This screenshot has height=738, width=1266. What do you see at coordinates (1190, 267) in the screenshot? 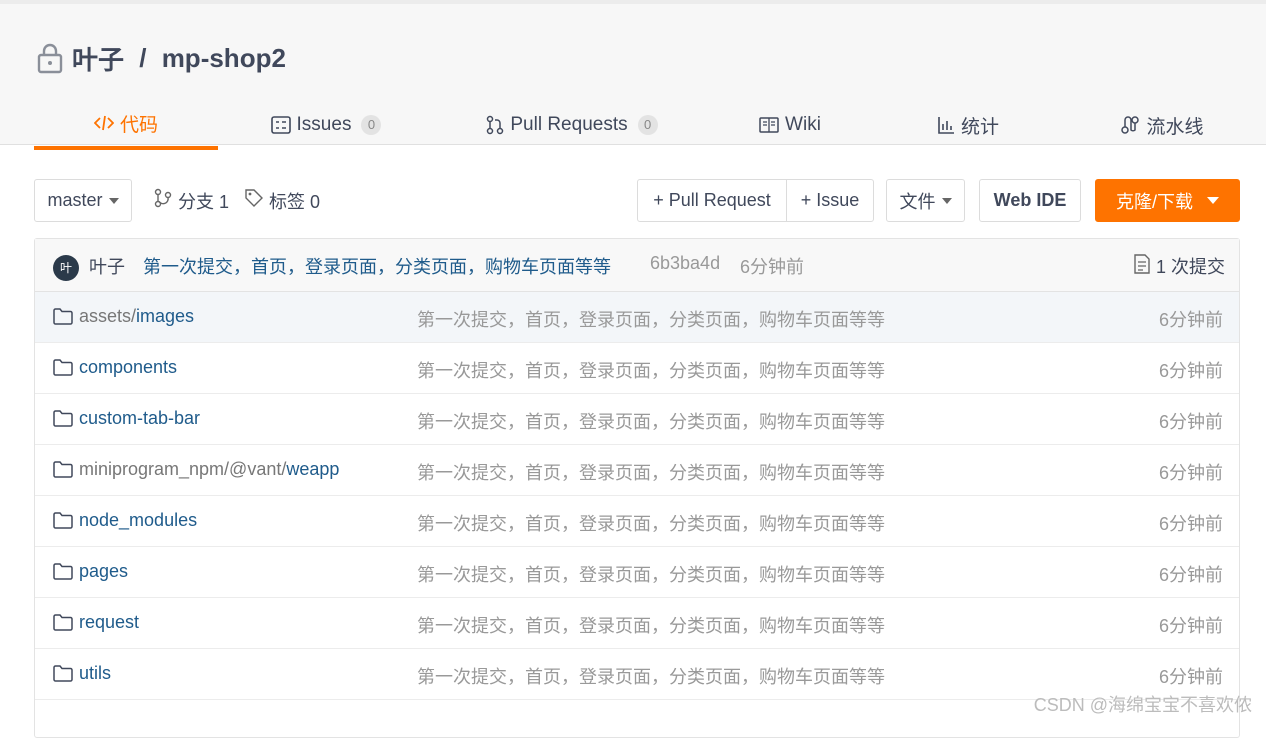
I see `commit-count-label: 1 次提交` at bounding box center [1190, 267].